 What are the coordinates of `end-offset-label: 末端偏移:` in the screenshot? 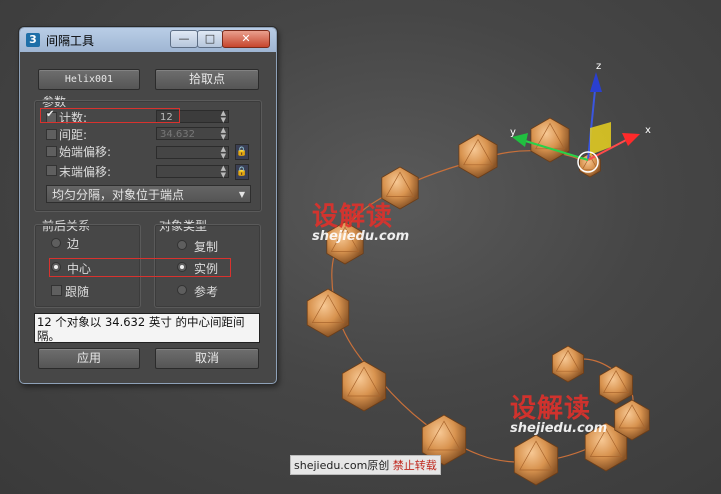 It's located at (85, 172).